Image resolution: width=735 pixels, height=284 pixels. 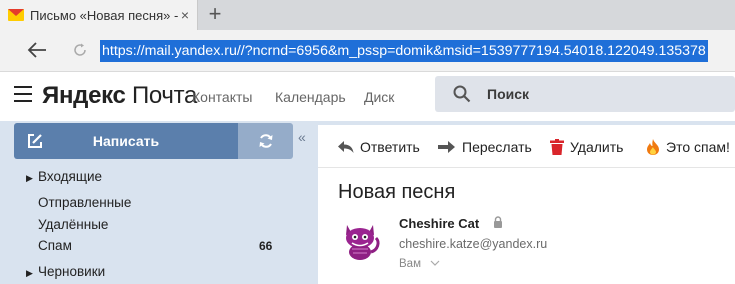 What do you see at coordinates (585, 94) in the screenshot?
I see `search-input: Поиск` at bounding box center [585, 94].